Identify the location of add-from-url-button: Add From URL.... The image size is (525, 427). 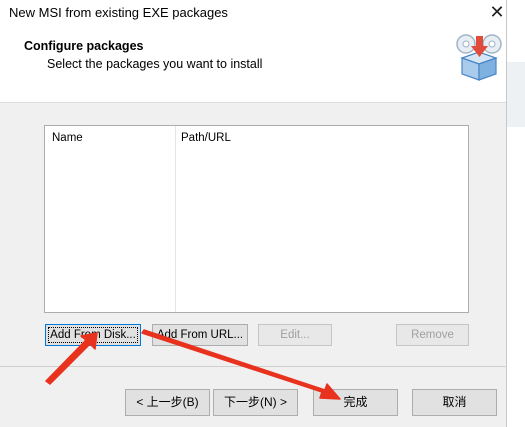
(200, 335).